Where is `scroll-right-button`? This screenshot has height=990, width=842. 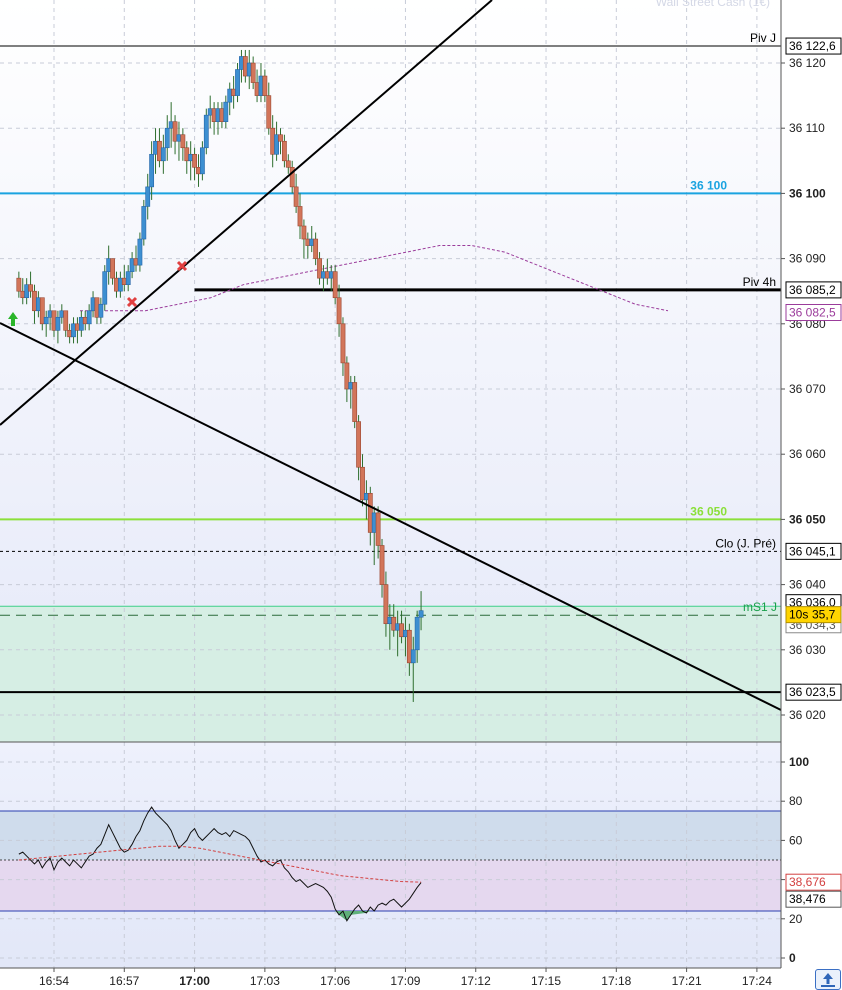 scroll-right-button is located at coordinates (828, 979).